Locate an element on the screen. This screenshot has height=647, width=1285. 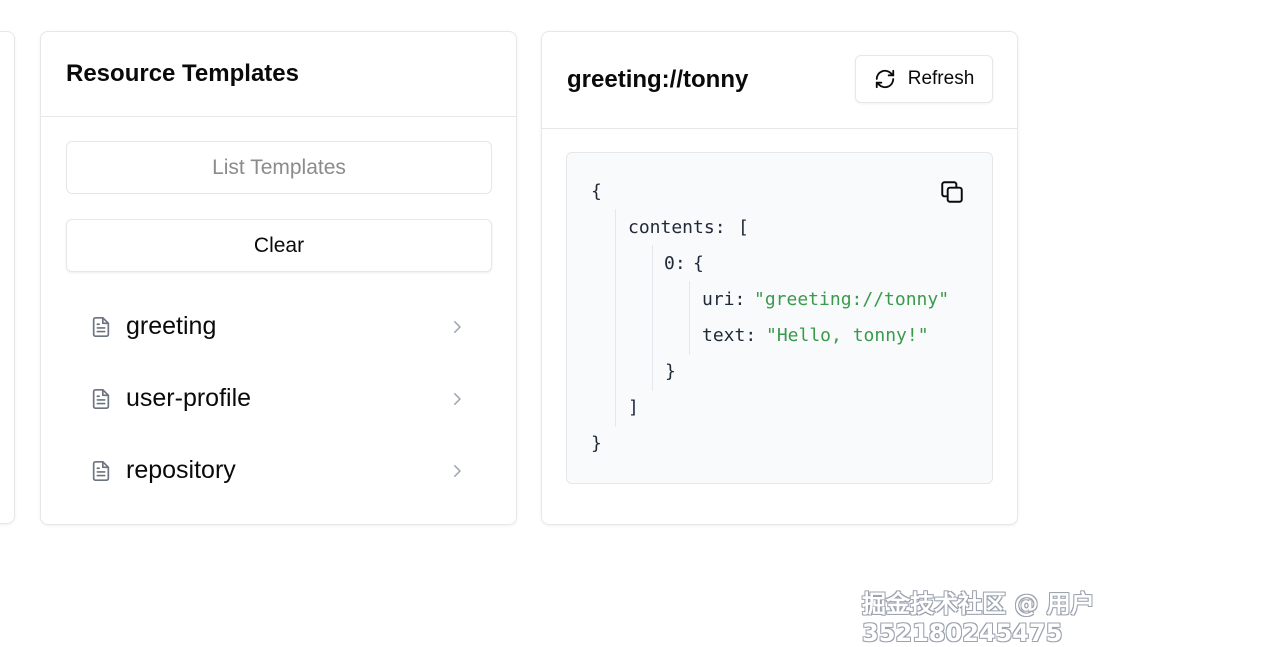
refresh-button: Refresh is located at coordinates (924, 79).